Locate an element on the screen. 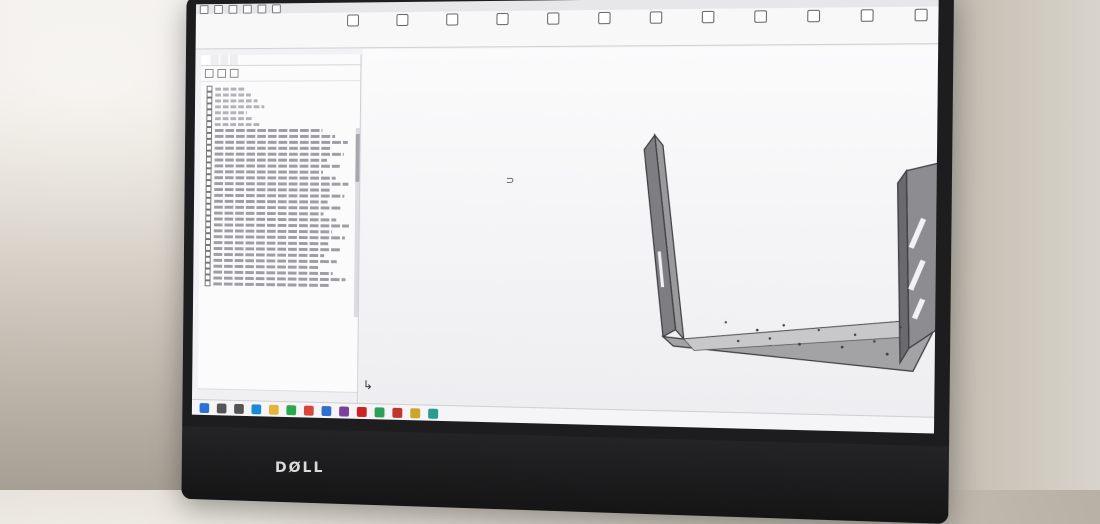 The height and width of the screenshot is (524, 1100). fillet-icon is located at coordinates (553, 18).